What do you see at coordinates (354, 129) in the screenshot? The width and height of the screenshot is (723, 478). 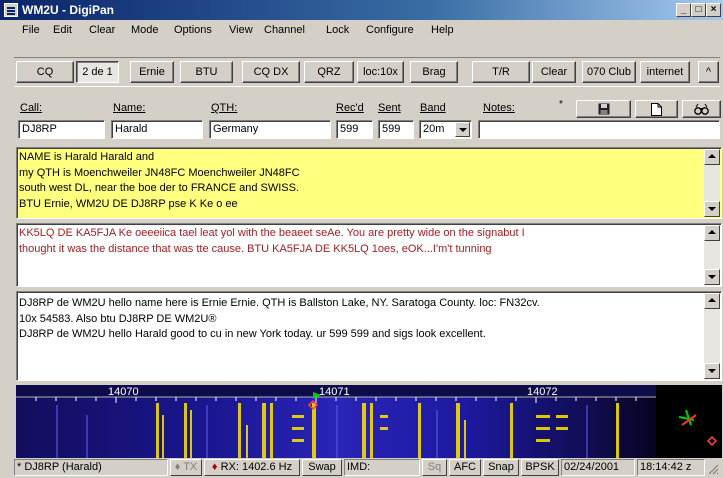 I see `recd-input: 599` at bounding box center [354, 129].